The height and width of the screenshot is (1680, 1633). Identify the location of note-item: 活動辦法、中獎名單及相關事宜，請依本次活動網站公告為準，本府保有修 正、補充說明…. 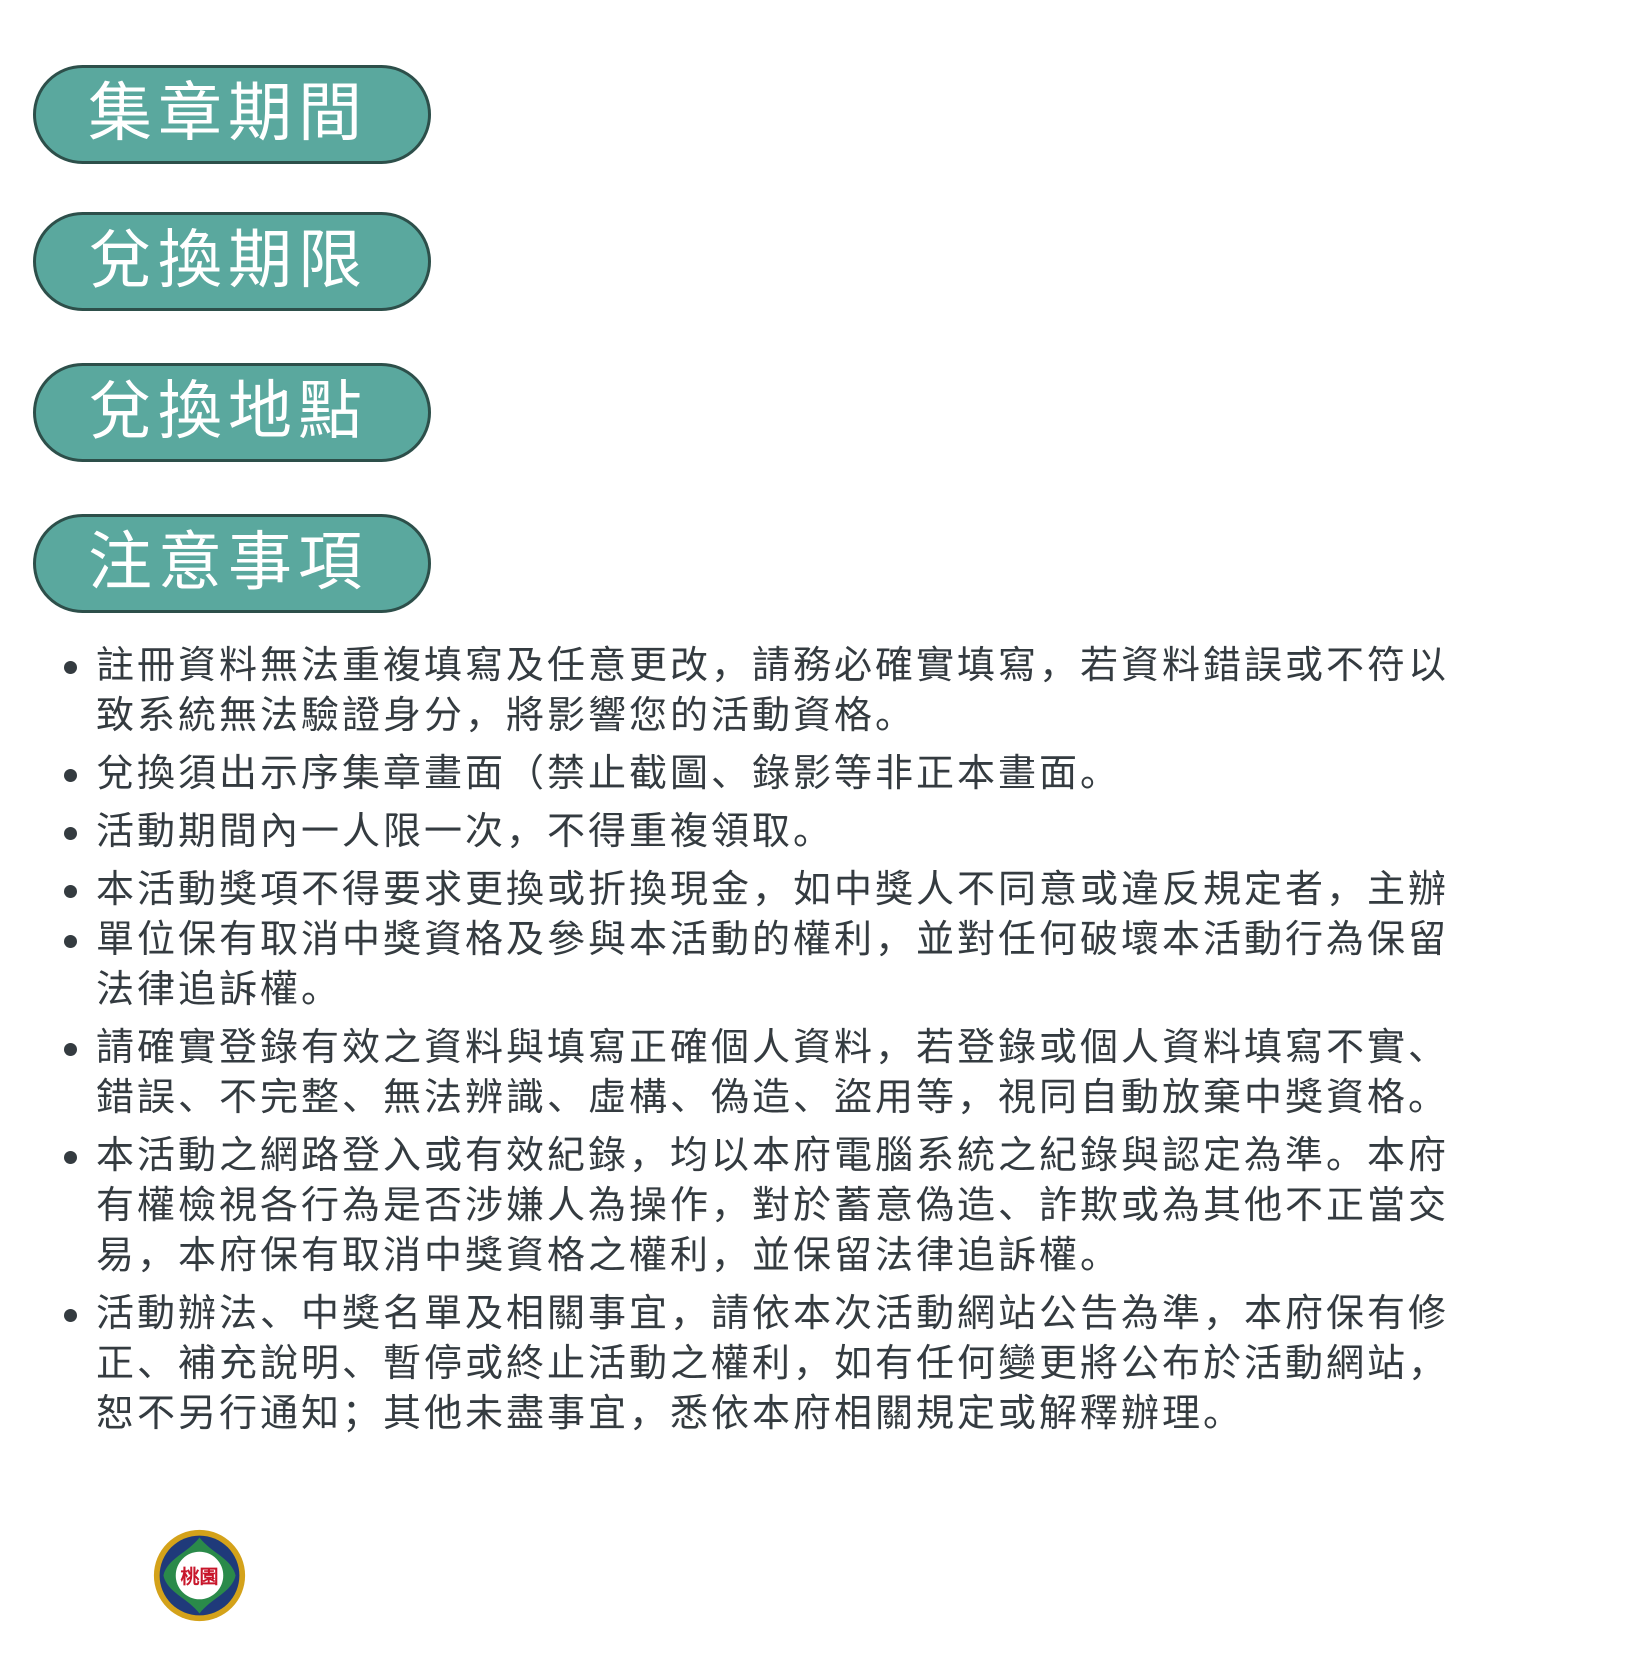
(842, 1363).